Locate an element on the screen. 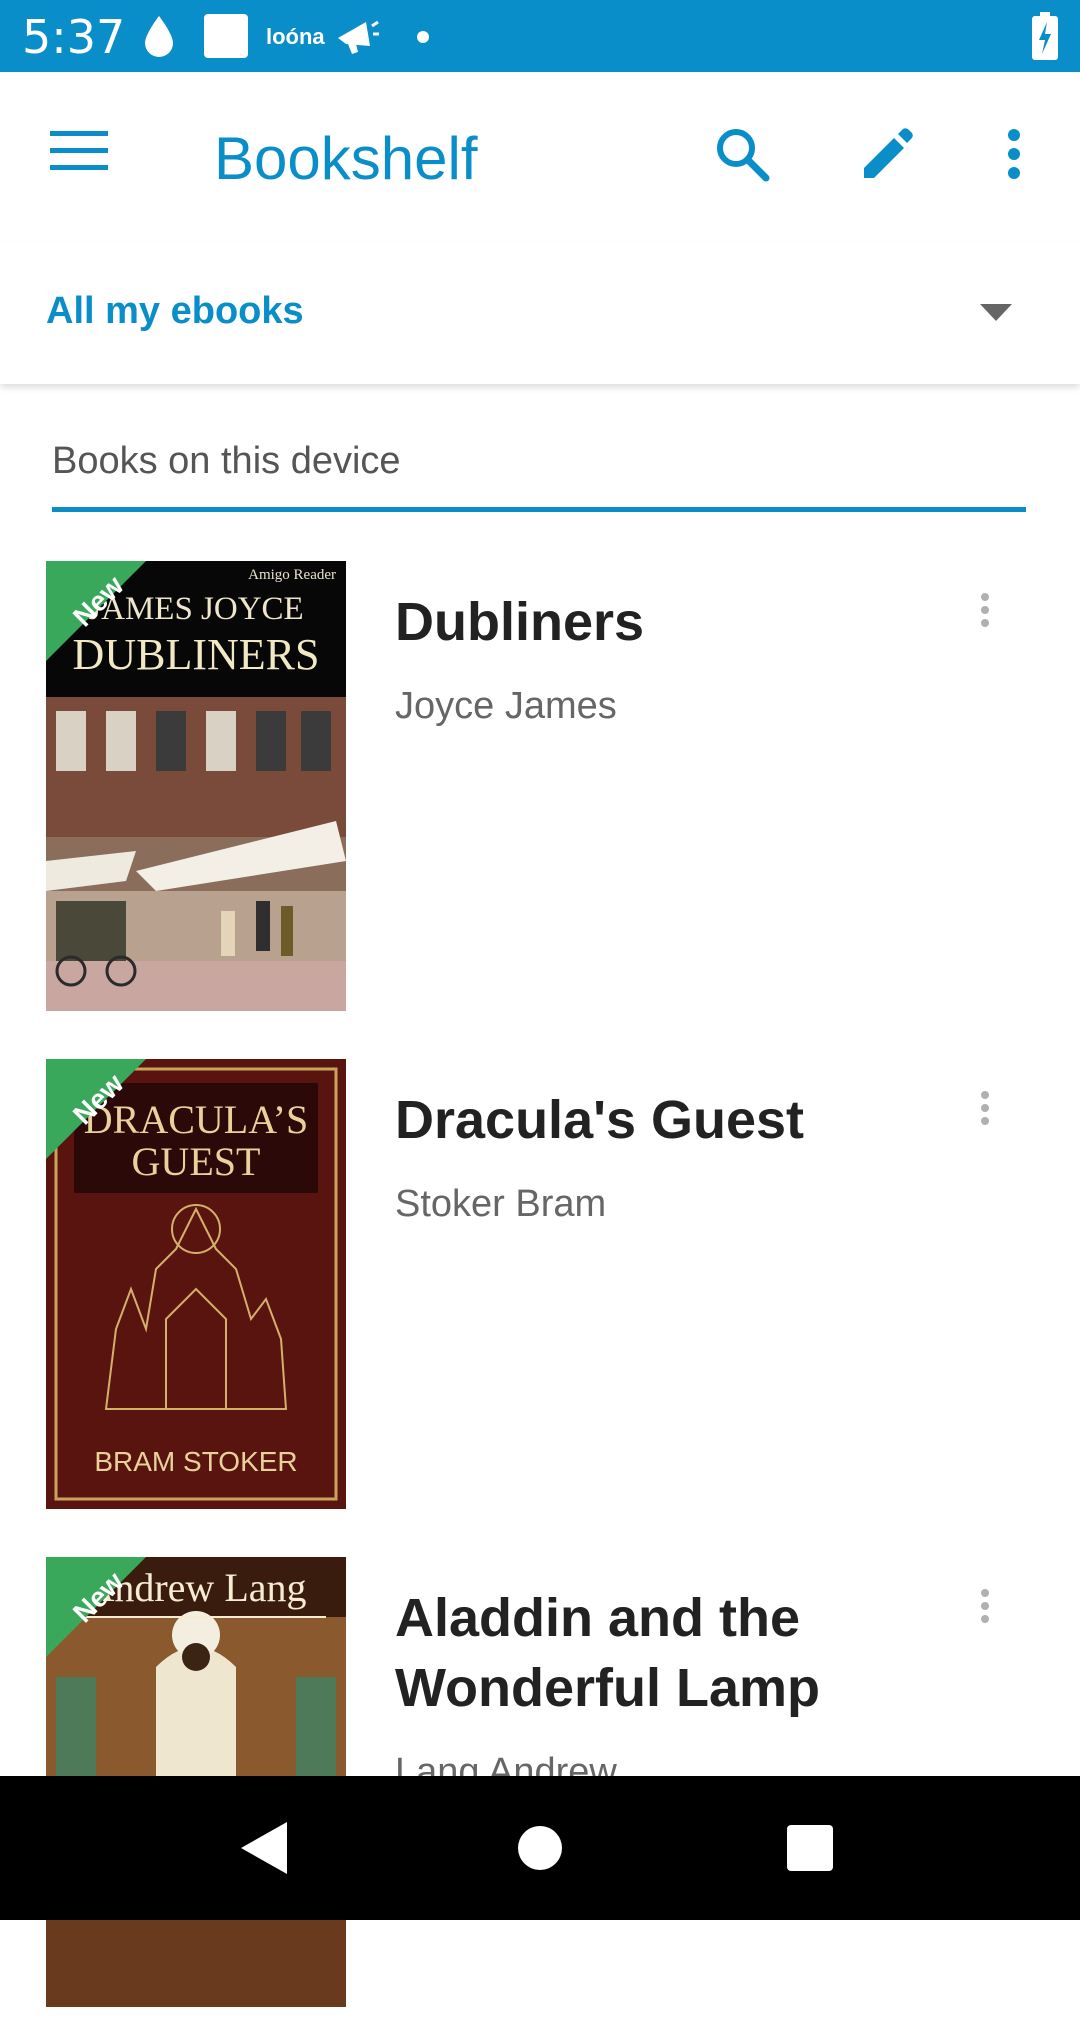 This screenshot has width=1080, height=2017. home-icon is located at coordinates (540, 1848).